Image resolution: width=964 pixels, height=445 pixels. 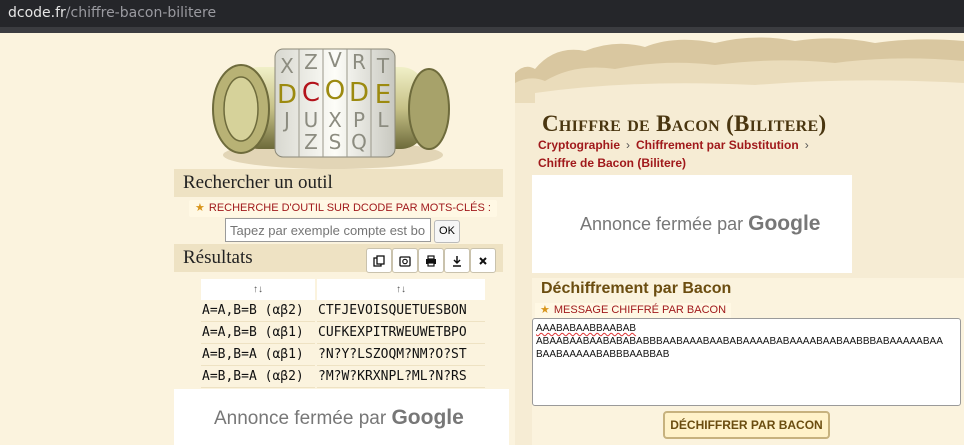 I want to click on address-bar: dcode.fr/chiffre-bacon-bilitere, so click(x=482, y=13).